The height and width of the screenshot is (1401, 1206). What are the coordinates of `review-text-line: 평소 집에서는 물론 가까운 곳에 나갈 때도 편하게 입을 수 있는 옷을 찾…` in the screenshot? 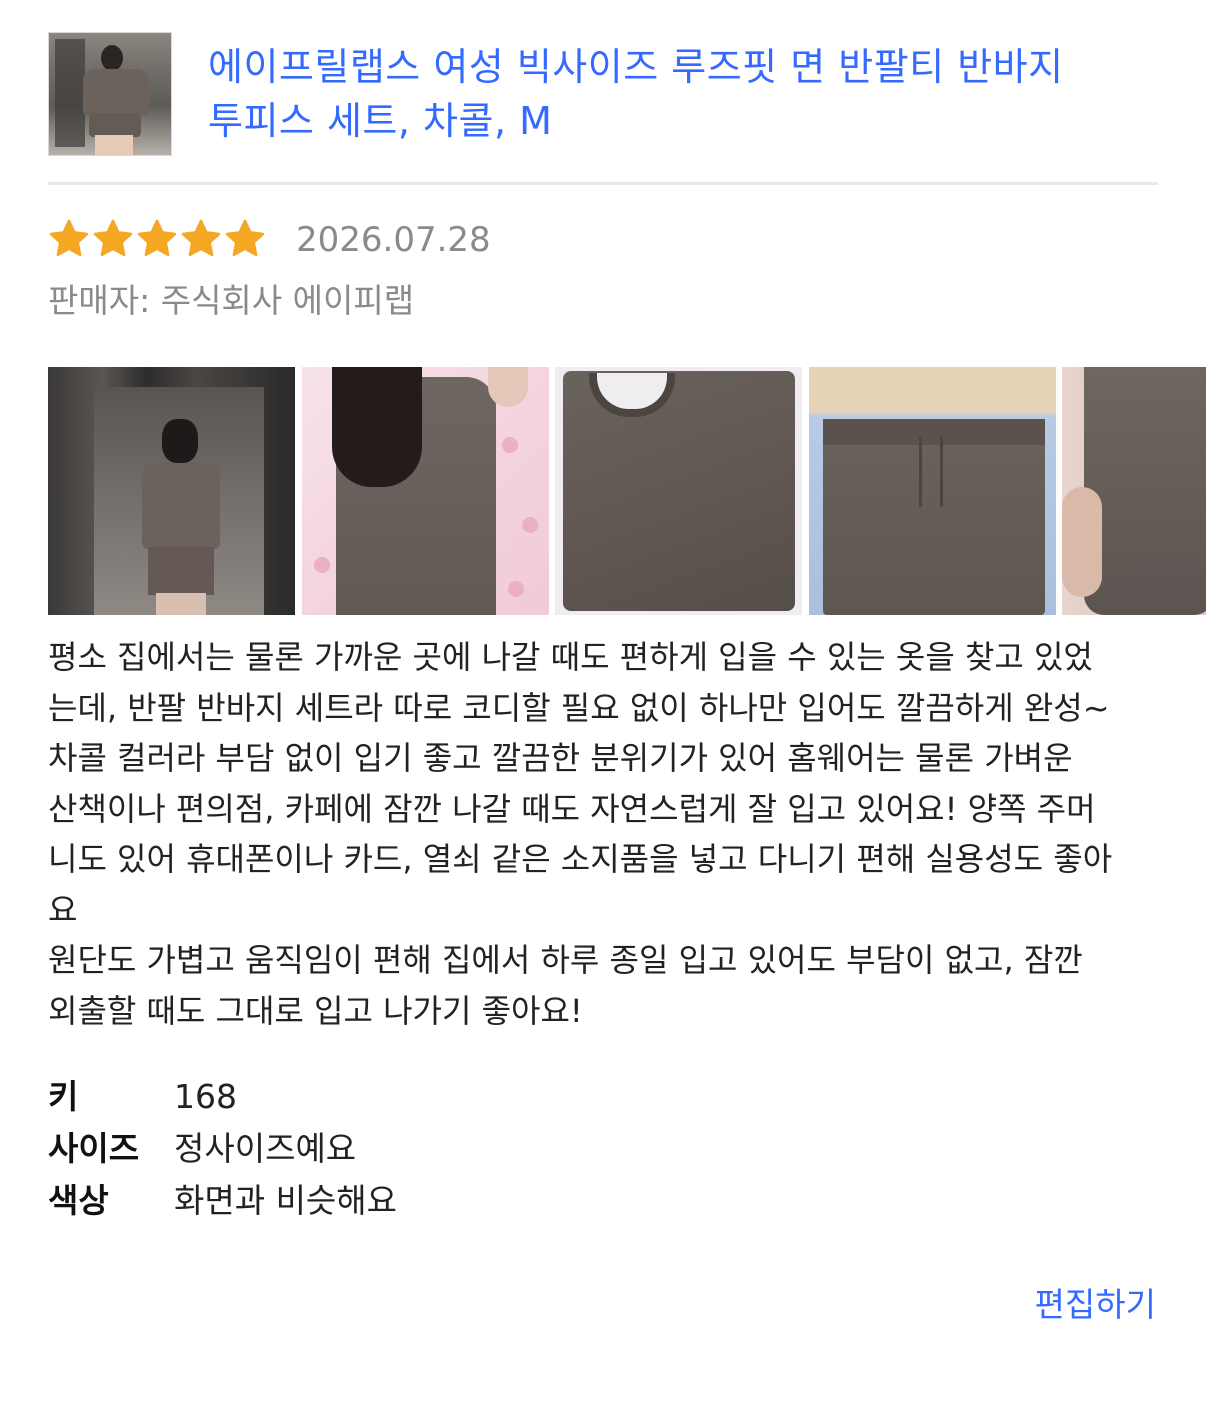 It's located at (570, 657).